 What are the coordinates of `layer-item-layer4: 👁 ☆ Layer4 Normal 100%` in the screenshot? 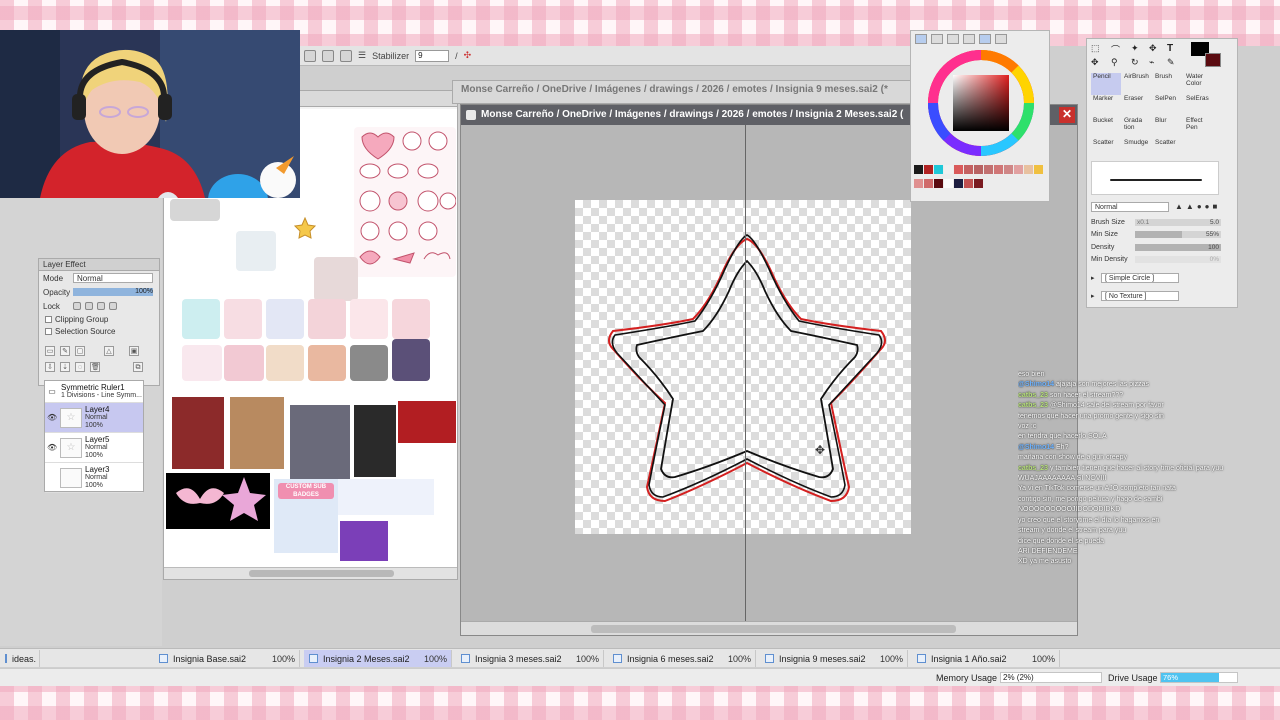 It's located at (94, 418).